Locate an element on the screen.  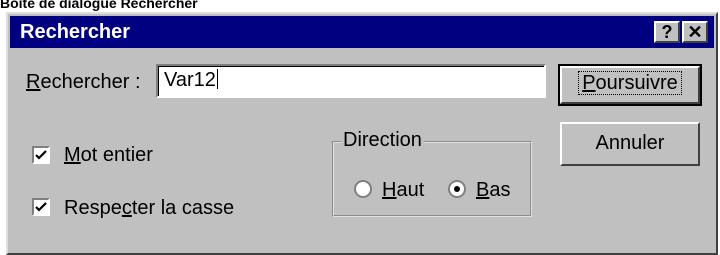
direction-up-radio is located at coordinates (363, 189).